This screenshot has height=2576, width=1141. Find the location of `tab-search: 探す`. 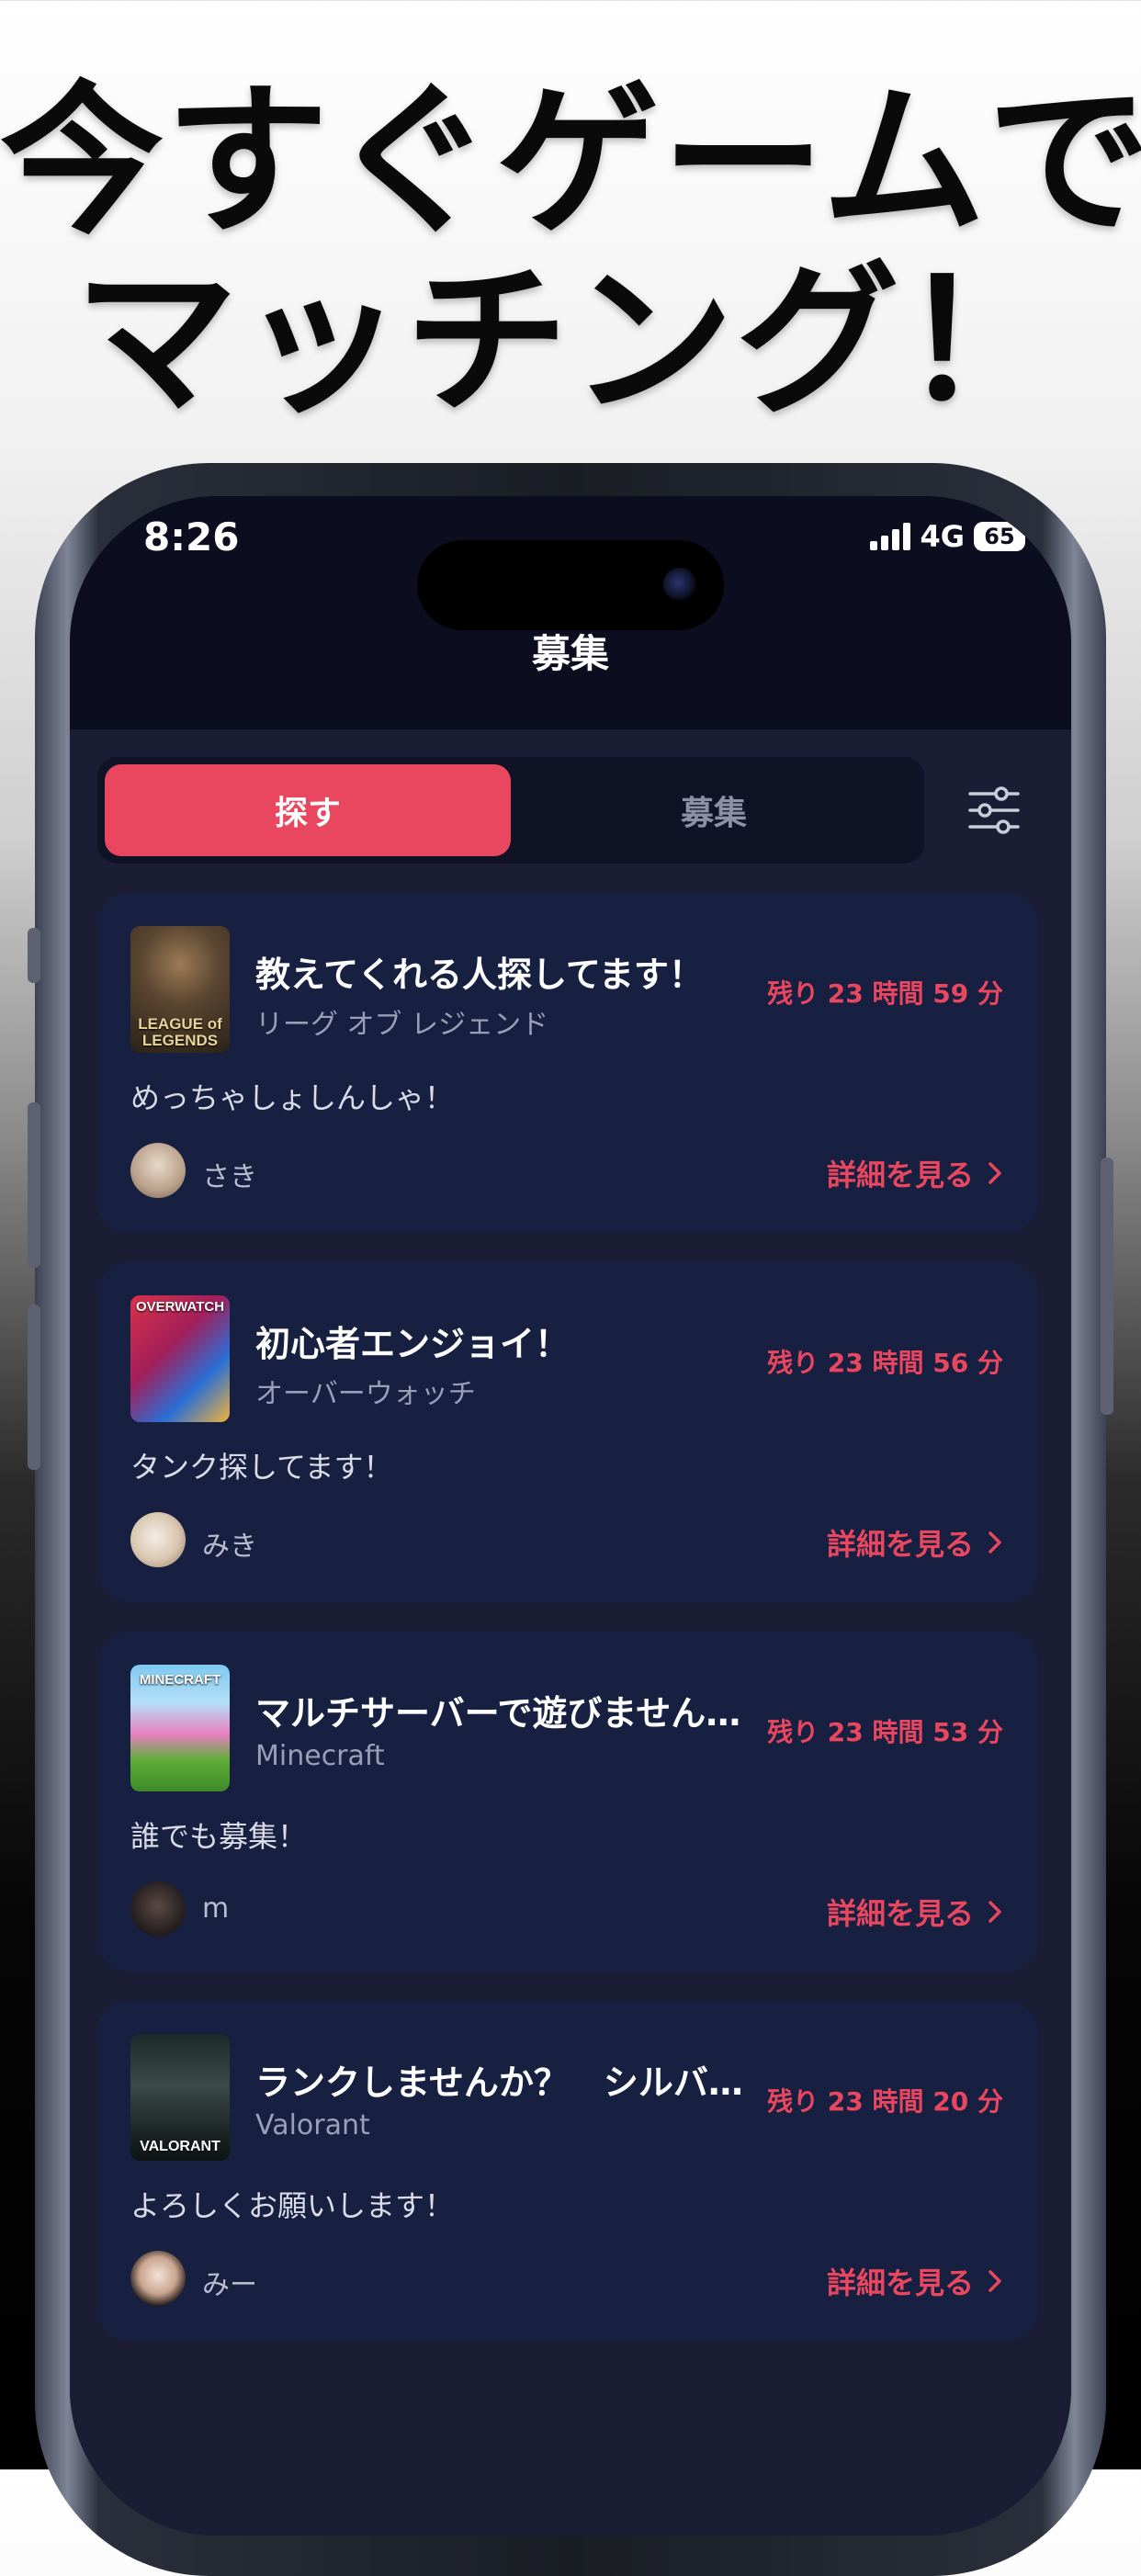

tab-search: 探す is located at coordinates (308, 810).